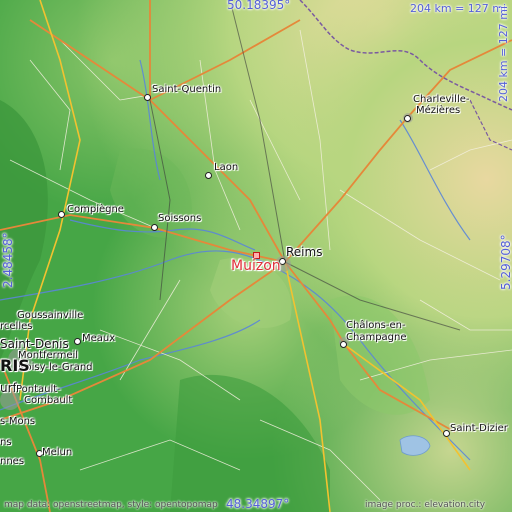 The image size is (512, 512). I want to click on city-label-compiegne: Compiègne, so click(95, 209).